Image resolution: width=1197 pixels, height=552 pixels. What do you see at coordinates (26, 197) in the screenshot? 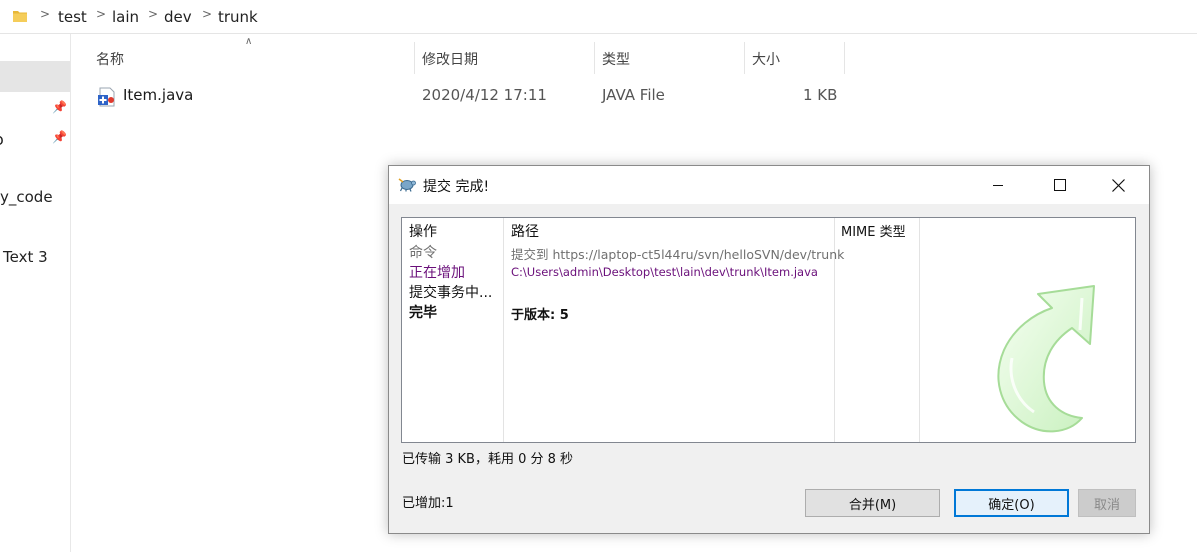
I see `sidebar-item-label: y_code` at bounding box center [26, 197].